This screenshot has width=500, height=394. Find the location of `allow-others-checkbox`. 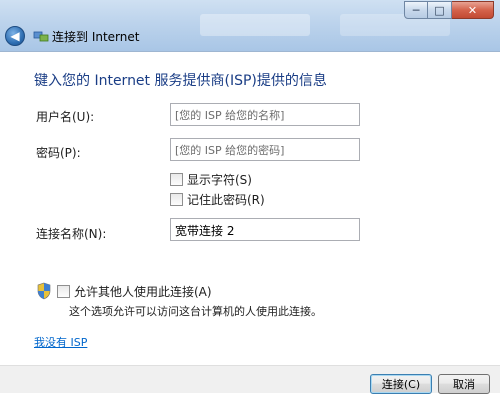

allow-others-checkbox is located at coordinates (63, 291).